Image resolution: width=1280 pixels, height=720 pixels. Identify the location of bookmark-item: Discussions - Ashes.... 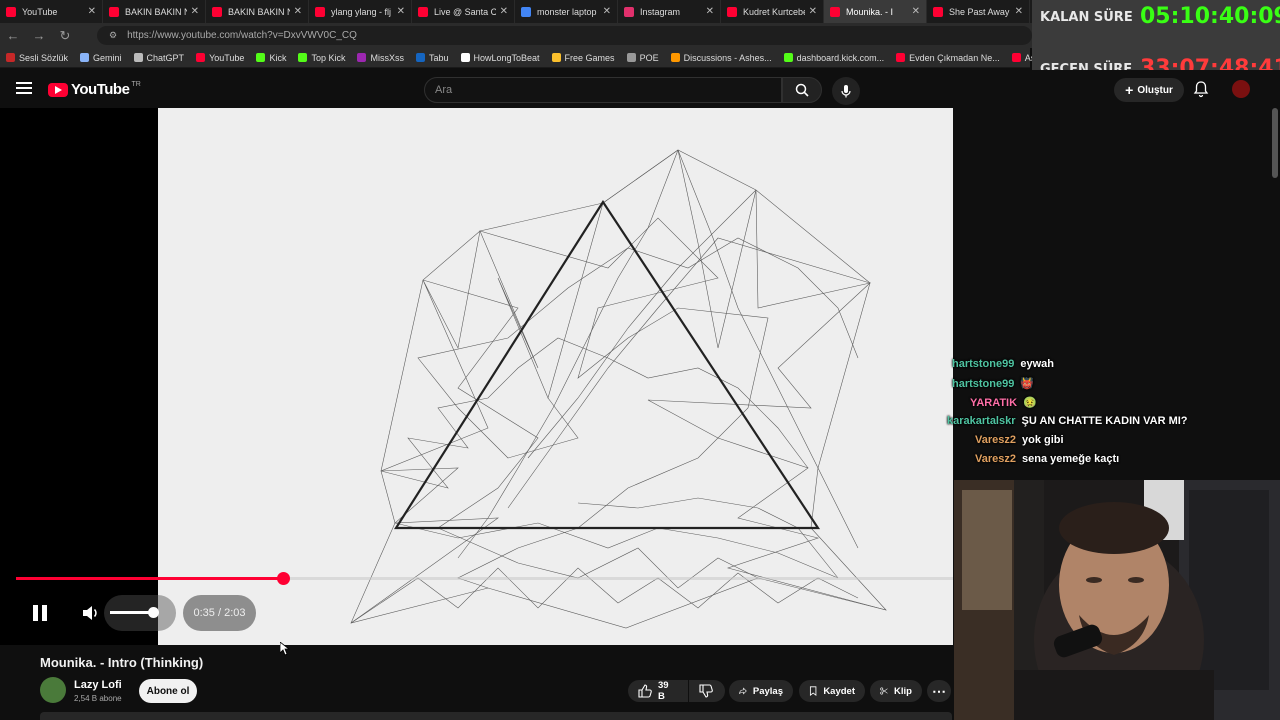
(721, 57).